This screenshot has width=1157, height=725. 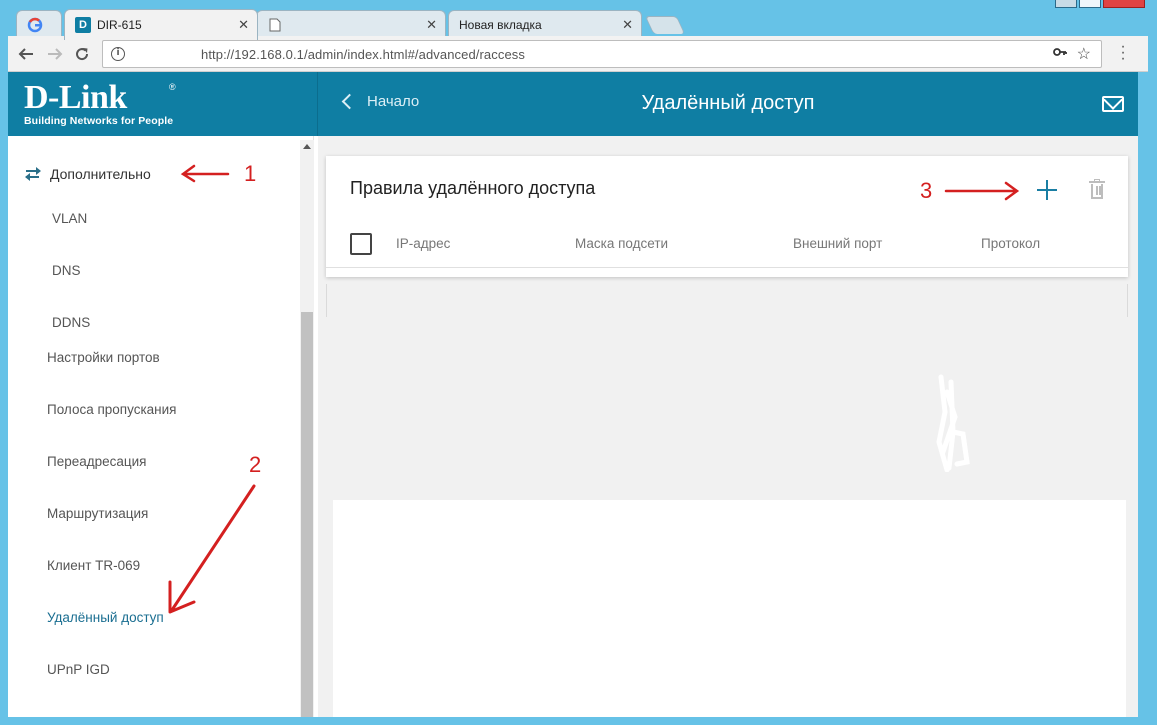 I want to click on new-tab-button, so click(x=665, y=25).